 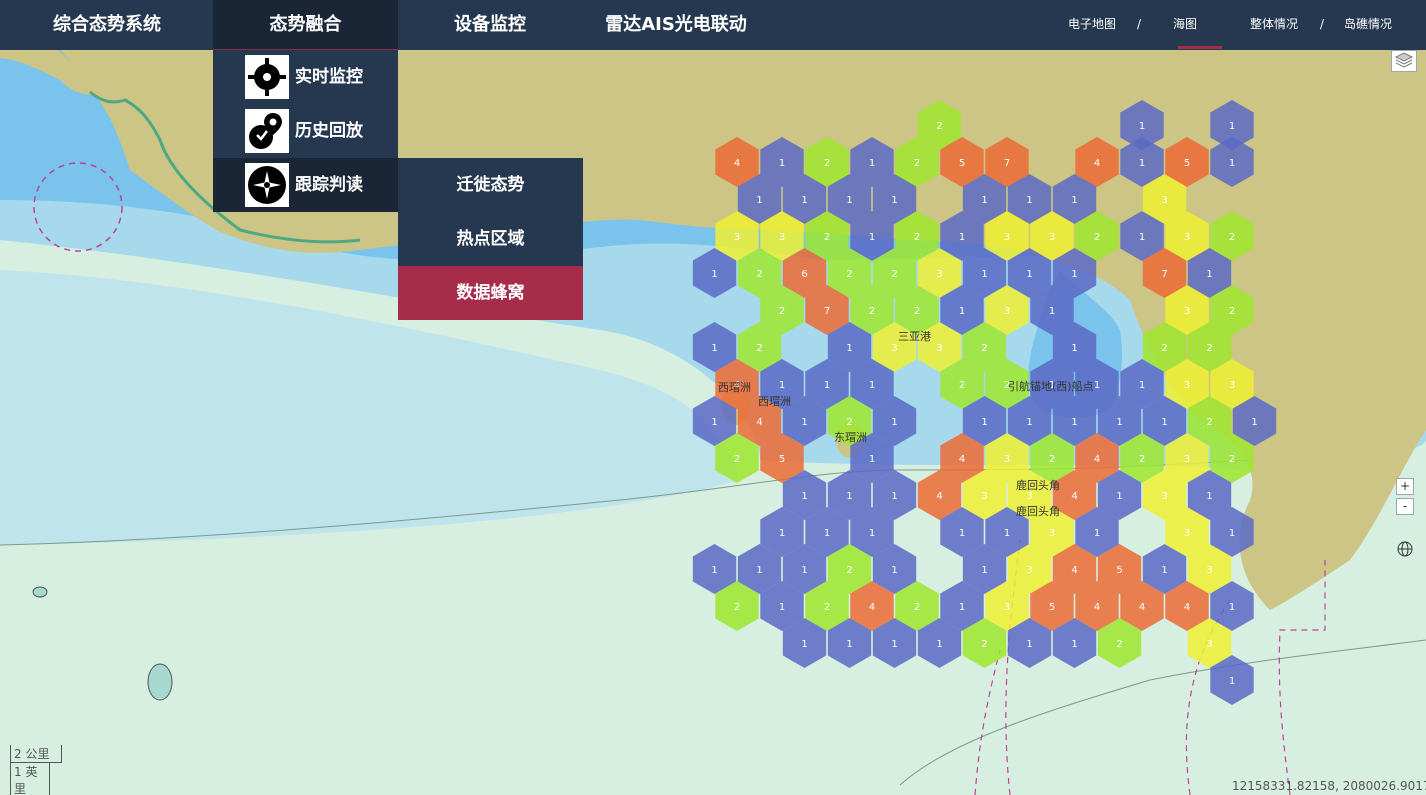 What do you see at coordinates (1405, 506) in the screenshot?
I see `zoom-out-button: -` at bounding box center [1405, 506].